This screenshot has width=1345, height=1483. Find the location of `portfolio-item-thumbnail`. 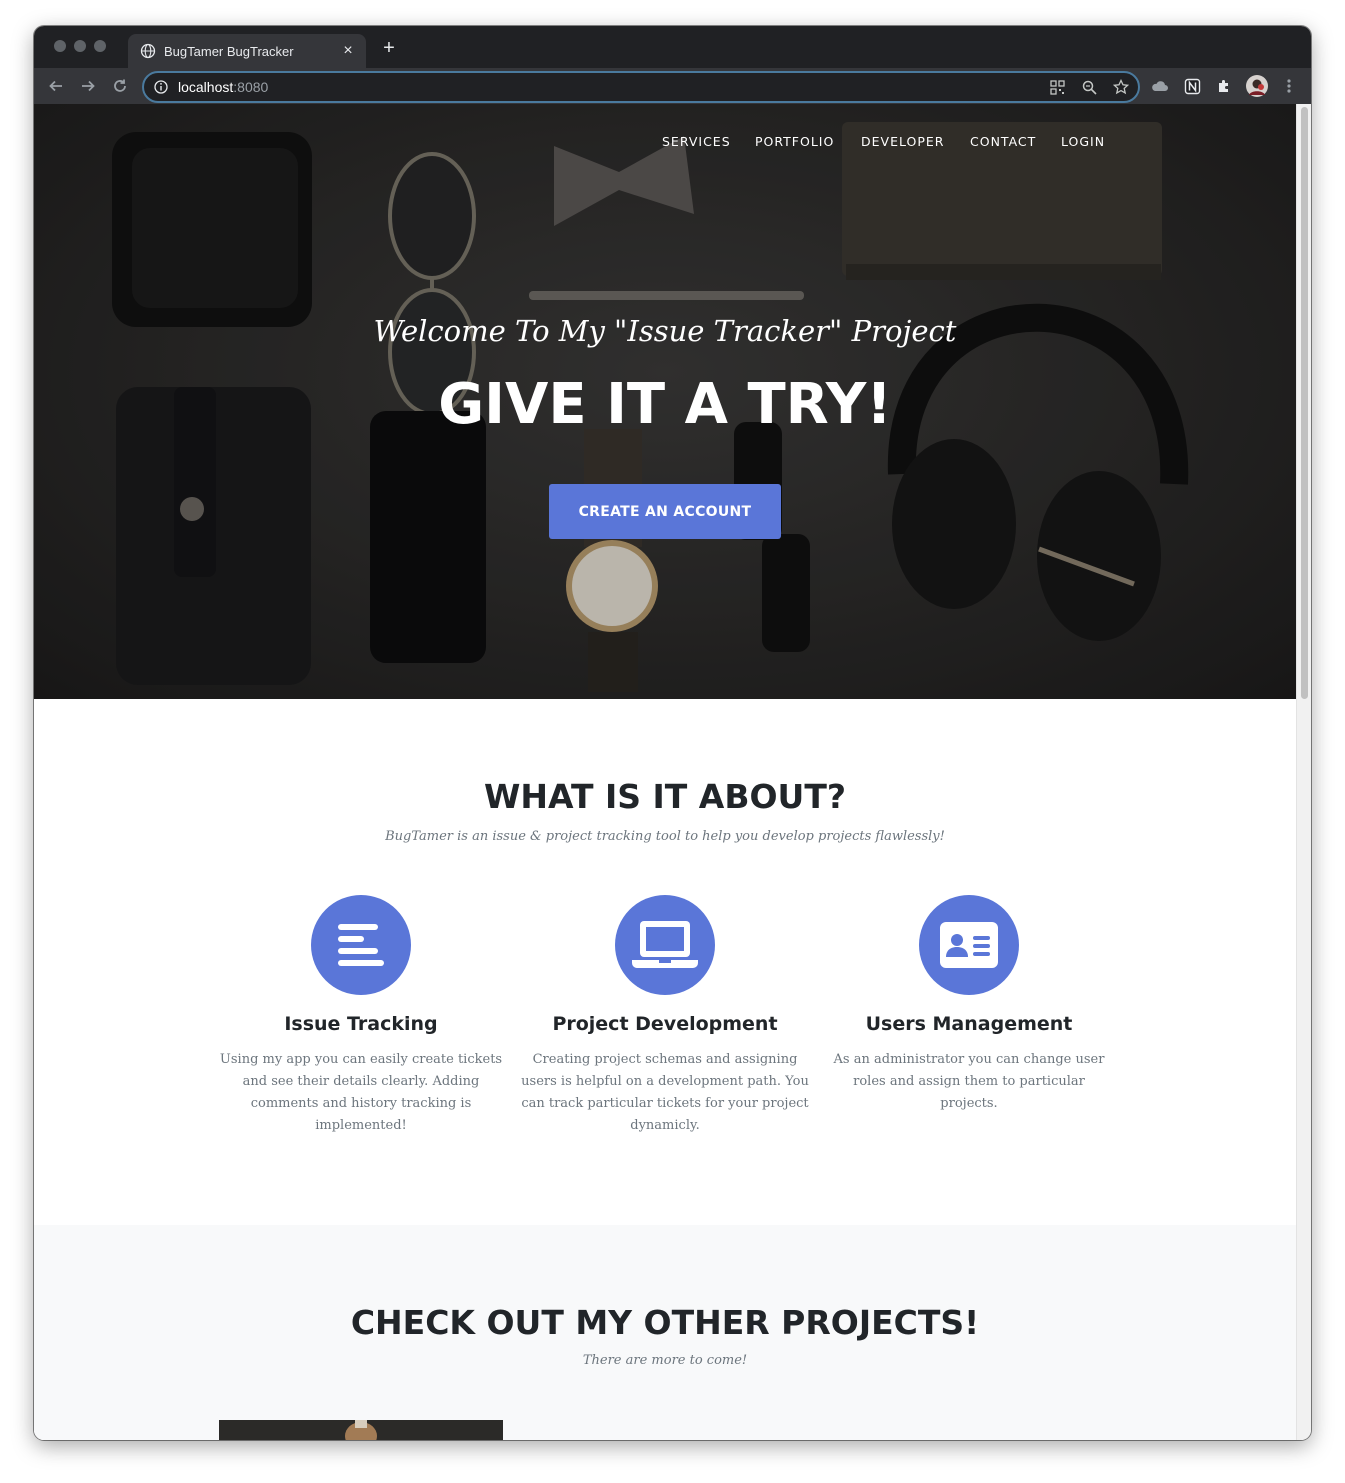

portfolio-item-thumbnail is located at coordinates (361, 1430).